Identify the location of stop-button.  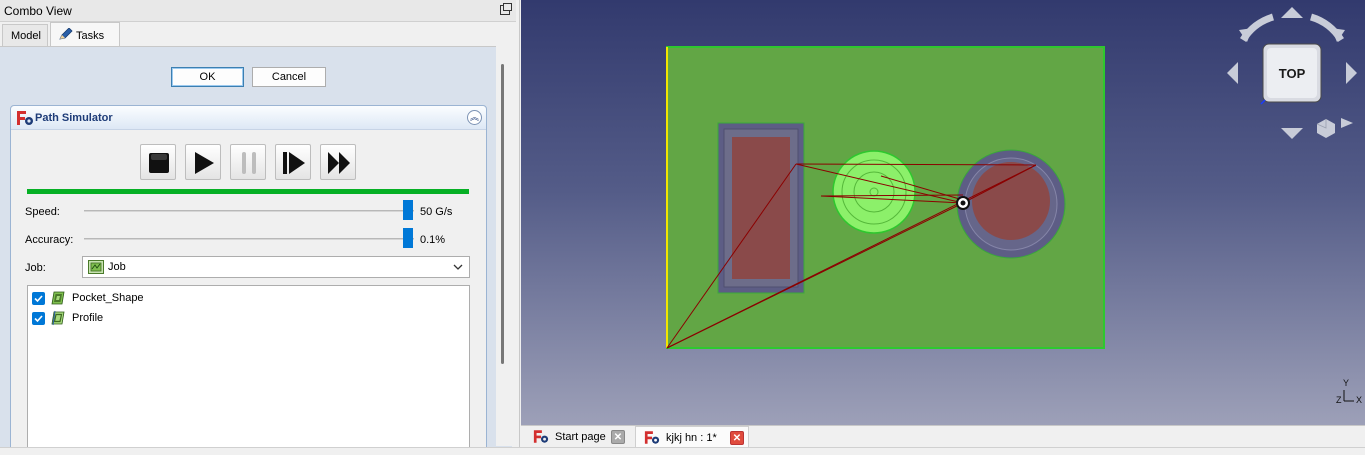
(158, 162).